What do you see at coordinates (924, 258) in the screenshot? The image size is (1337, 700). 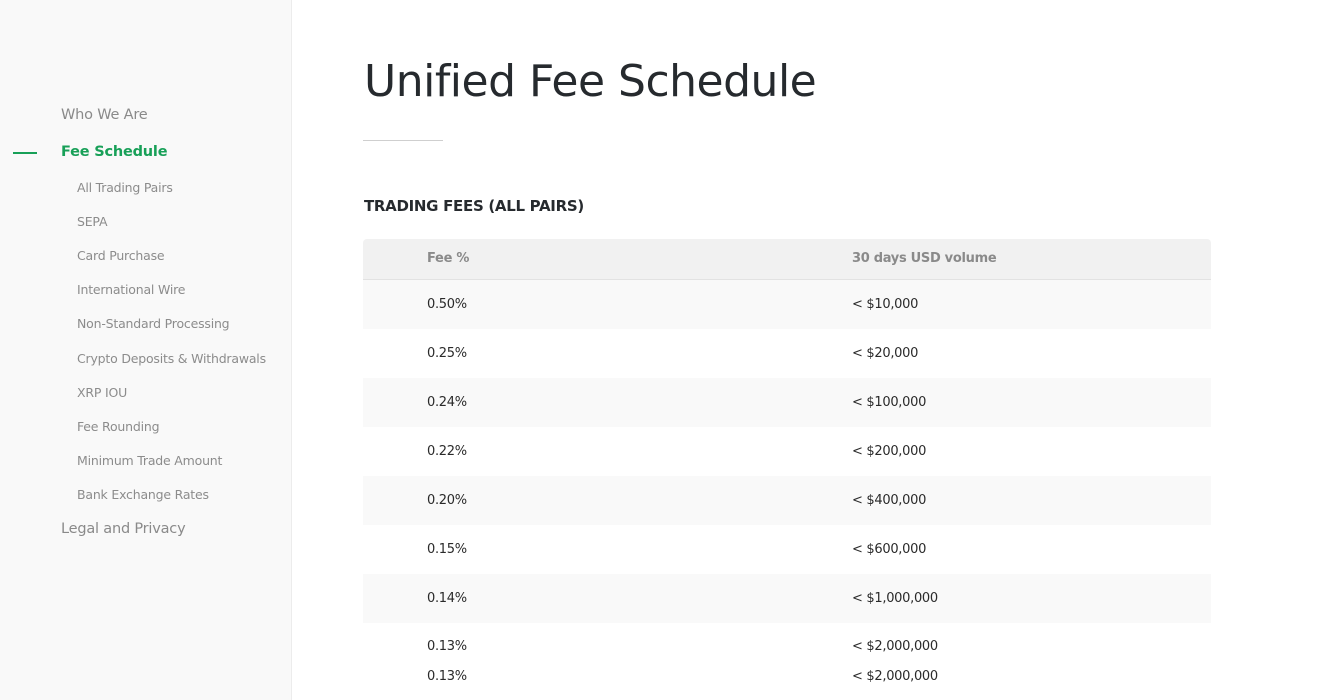 I see `header-volume: 30 days USD volume` at bounding box center [924, 258].